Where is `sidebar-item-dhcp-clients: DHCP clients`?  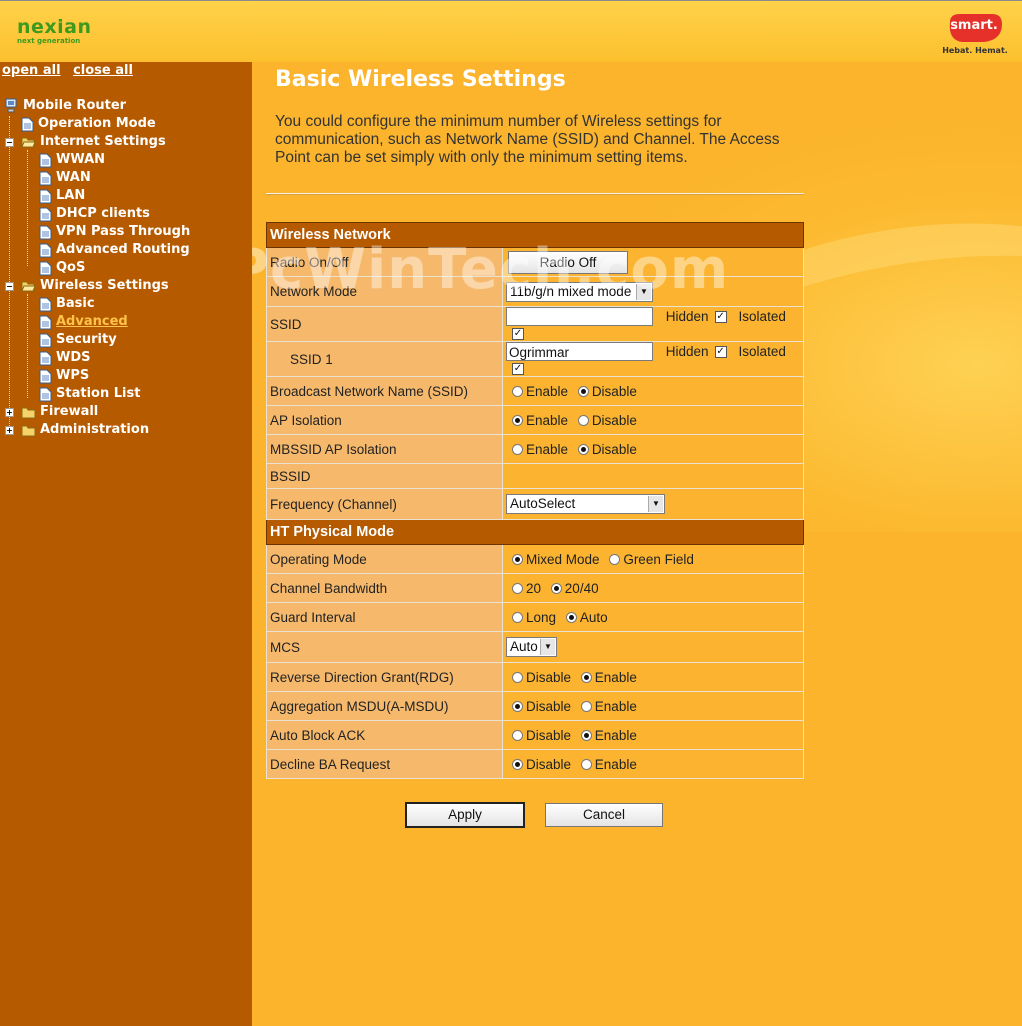 sidebar-item-dhcp-clients: DHCP clients is located at coordinates (94, 214).